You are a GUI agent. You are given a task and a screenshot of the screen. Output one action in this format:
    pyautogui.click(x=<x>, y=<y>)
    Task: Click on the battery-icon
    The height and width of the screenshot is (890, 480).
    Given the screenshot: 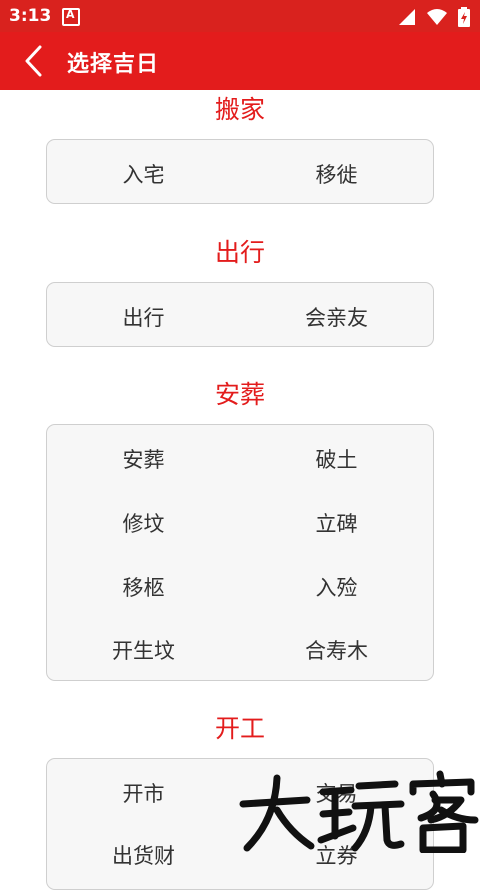 What is the action you would take?
    pyautogui.click(x=464, y=17)
    